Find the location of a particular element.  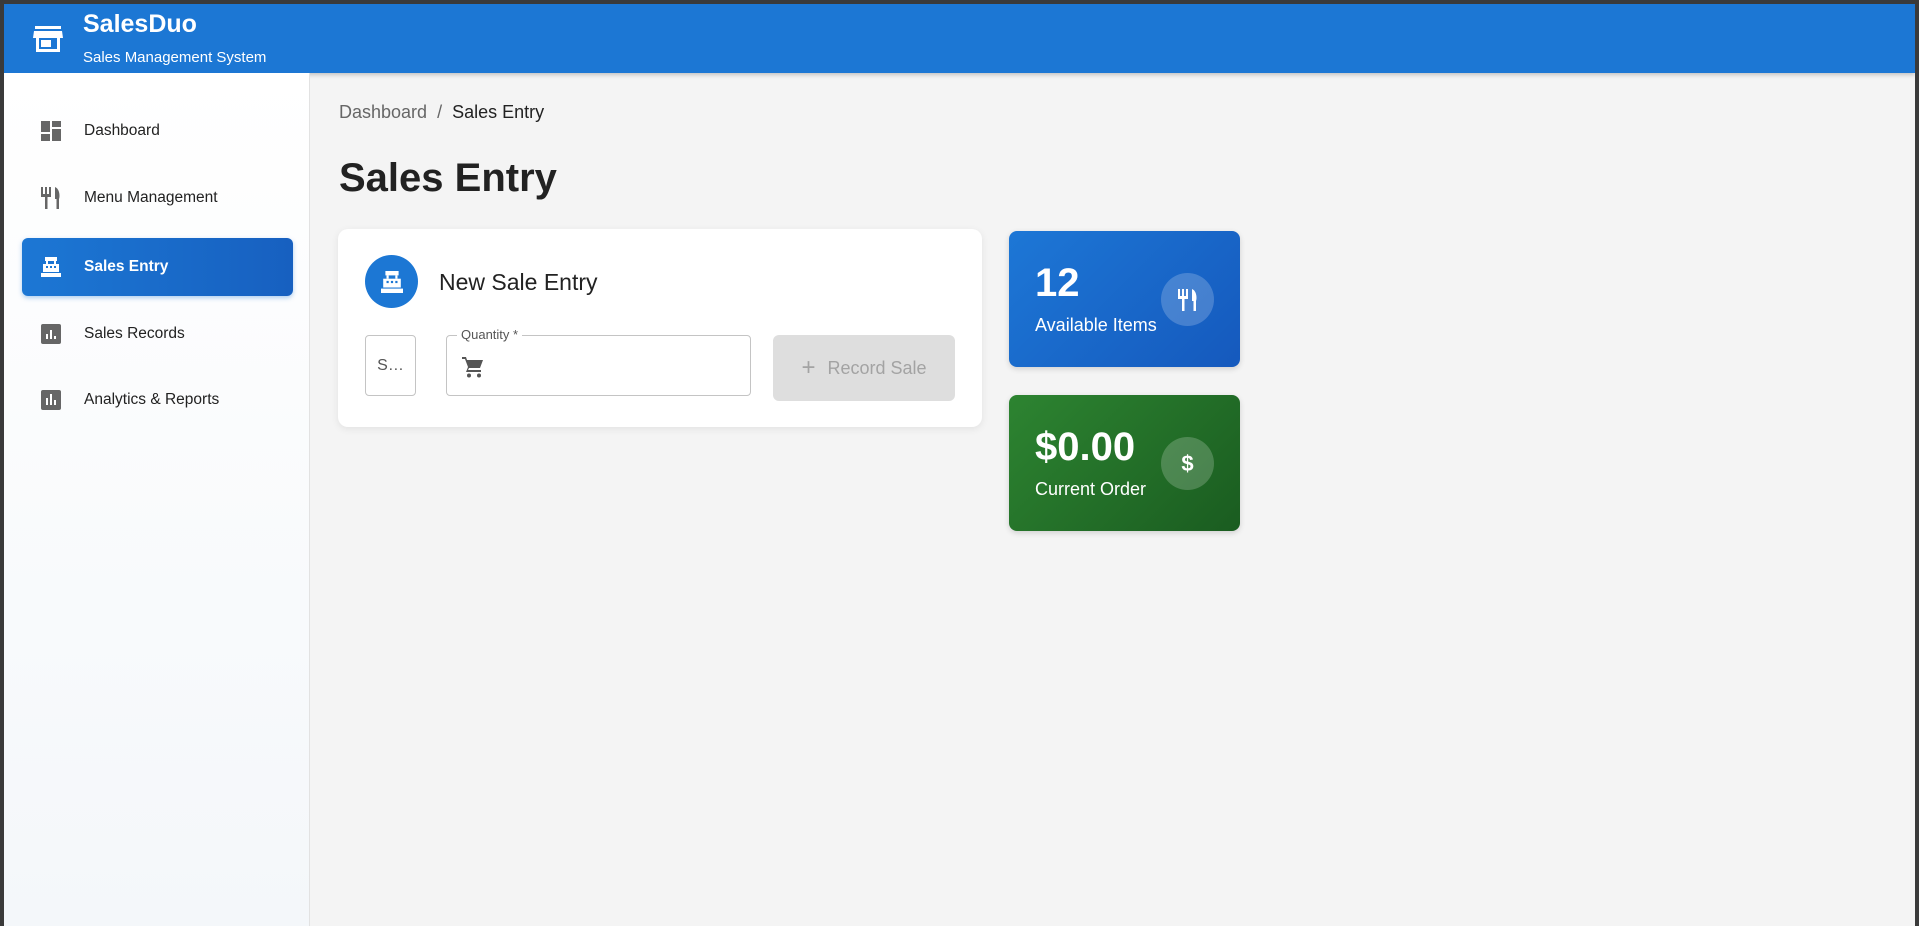

plus-icon: + is located at coordinates (808, 367).